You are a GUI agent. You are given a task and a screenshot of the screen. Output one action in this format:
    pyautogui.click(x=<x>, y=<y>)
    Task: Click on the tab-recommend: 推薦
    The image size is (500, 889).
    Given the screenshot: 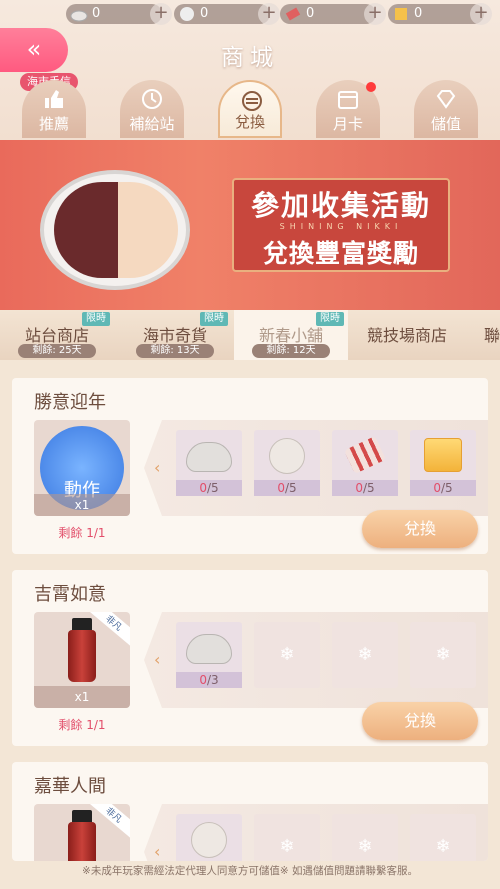 What is the action you would take?
    pyautogui.click(x=54, y=109)
    